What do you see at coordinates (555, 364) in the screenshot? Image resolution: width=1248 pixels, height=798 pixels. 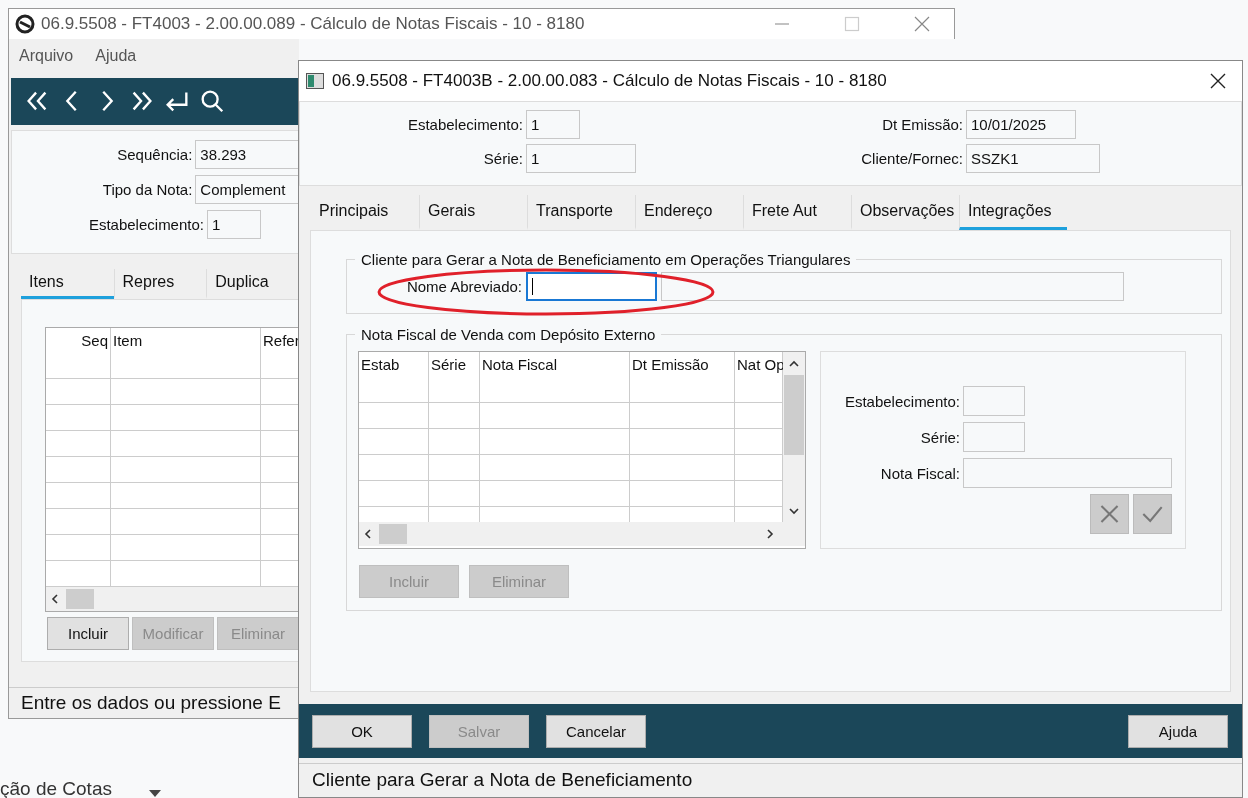 I see `column-header: Nota Fiscal` at bounding box center [555, 364].